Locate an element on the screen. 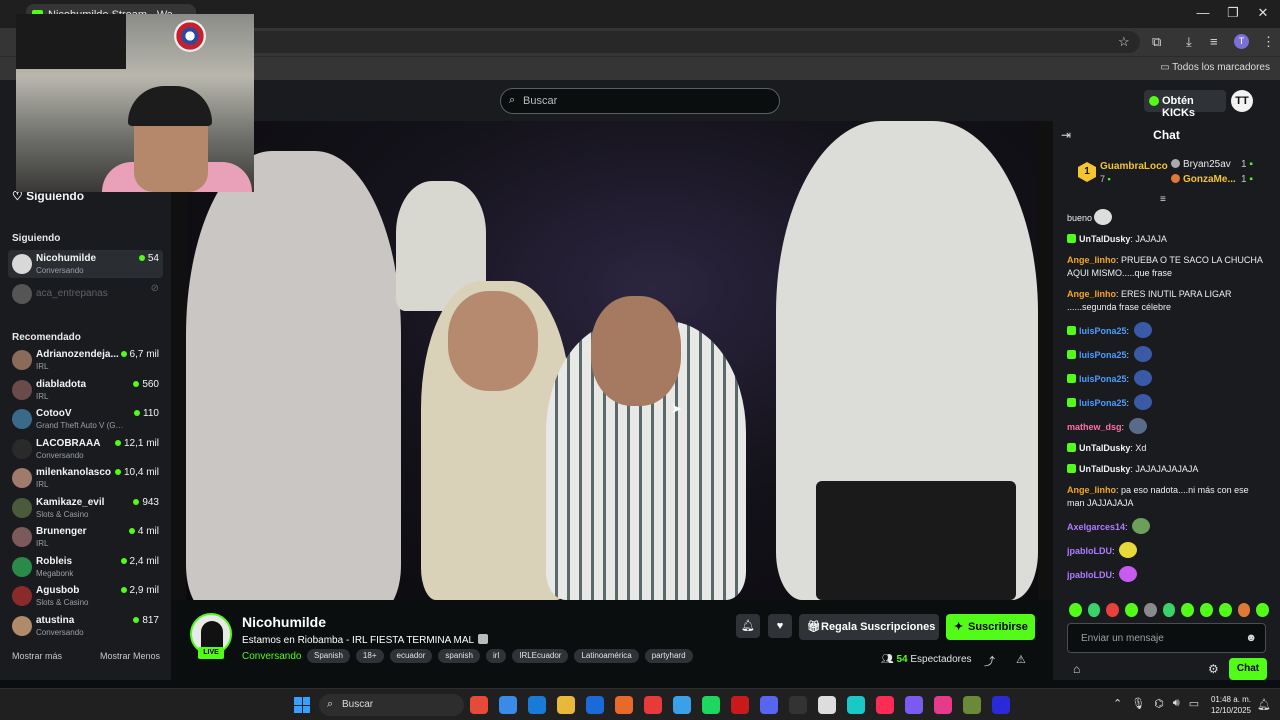 The height and width of the screenshot is (720, 1280). get-kicks-button: Obtén KICKs is located at coordinates (1185, 104).